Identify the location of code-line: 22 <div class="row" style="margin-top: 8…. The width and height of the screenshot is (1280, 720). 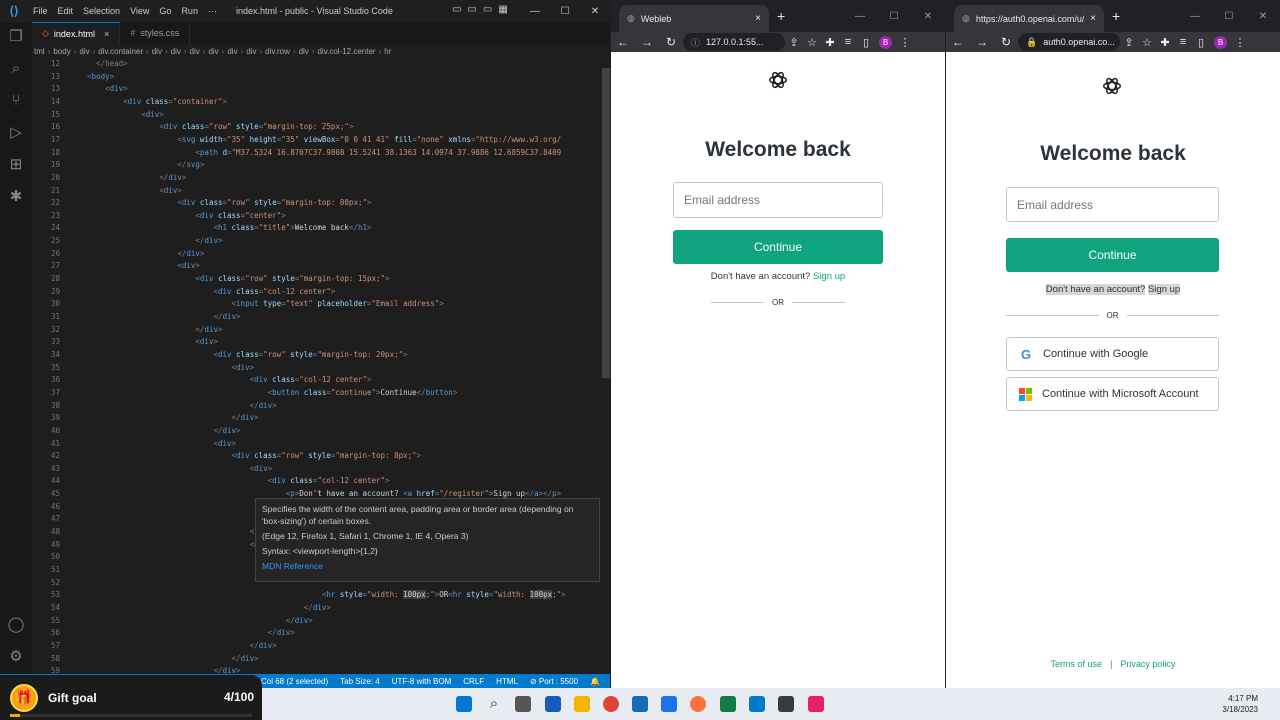
(321, 203).